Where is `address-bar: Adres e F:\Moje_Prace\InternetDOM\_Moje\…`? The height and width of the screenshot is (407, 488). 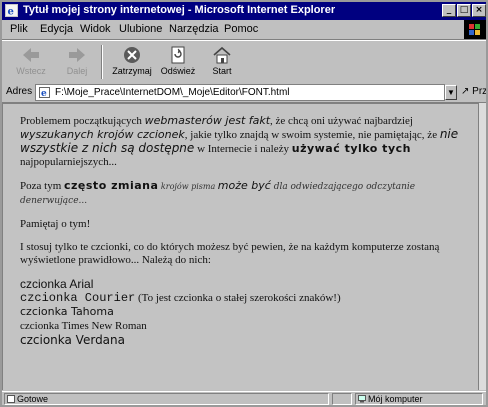 address-bar: Adres e F:\Moje_Prace\InternetDOM\_Moje\… is located at coordinates (244, 93).